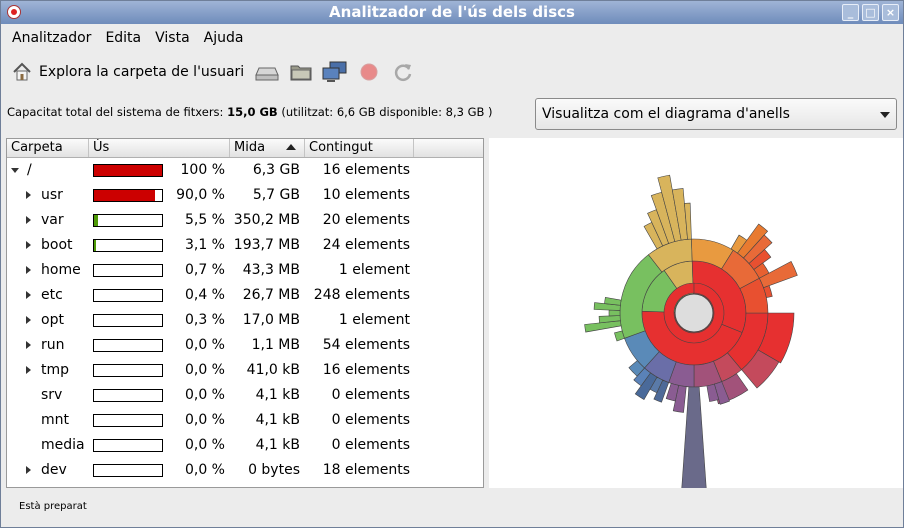 This screenshot has height=528, width=904. I want to click on home-icon, so click(22, 71).